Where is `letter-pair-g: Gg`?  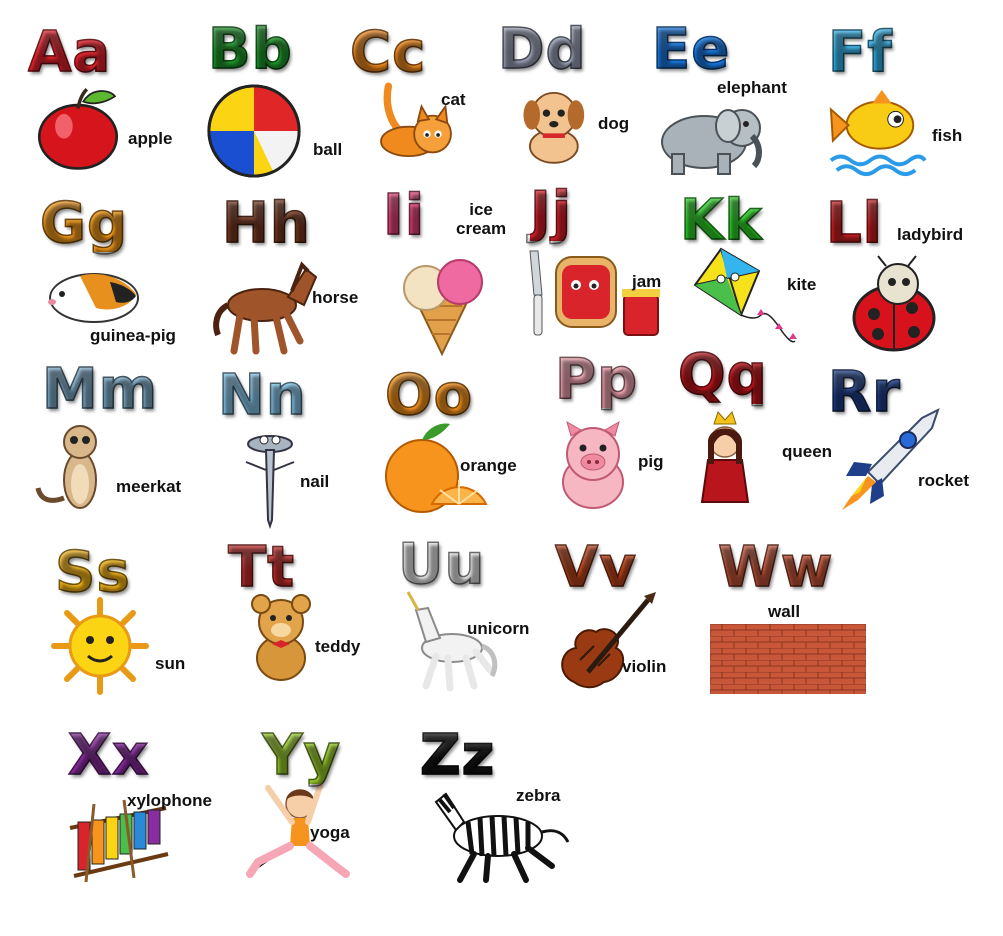 letter-pair-g: Gg is located at coordinates (84, 223).